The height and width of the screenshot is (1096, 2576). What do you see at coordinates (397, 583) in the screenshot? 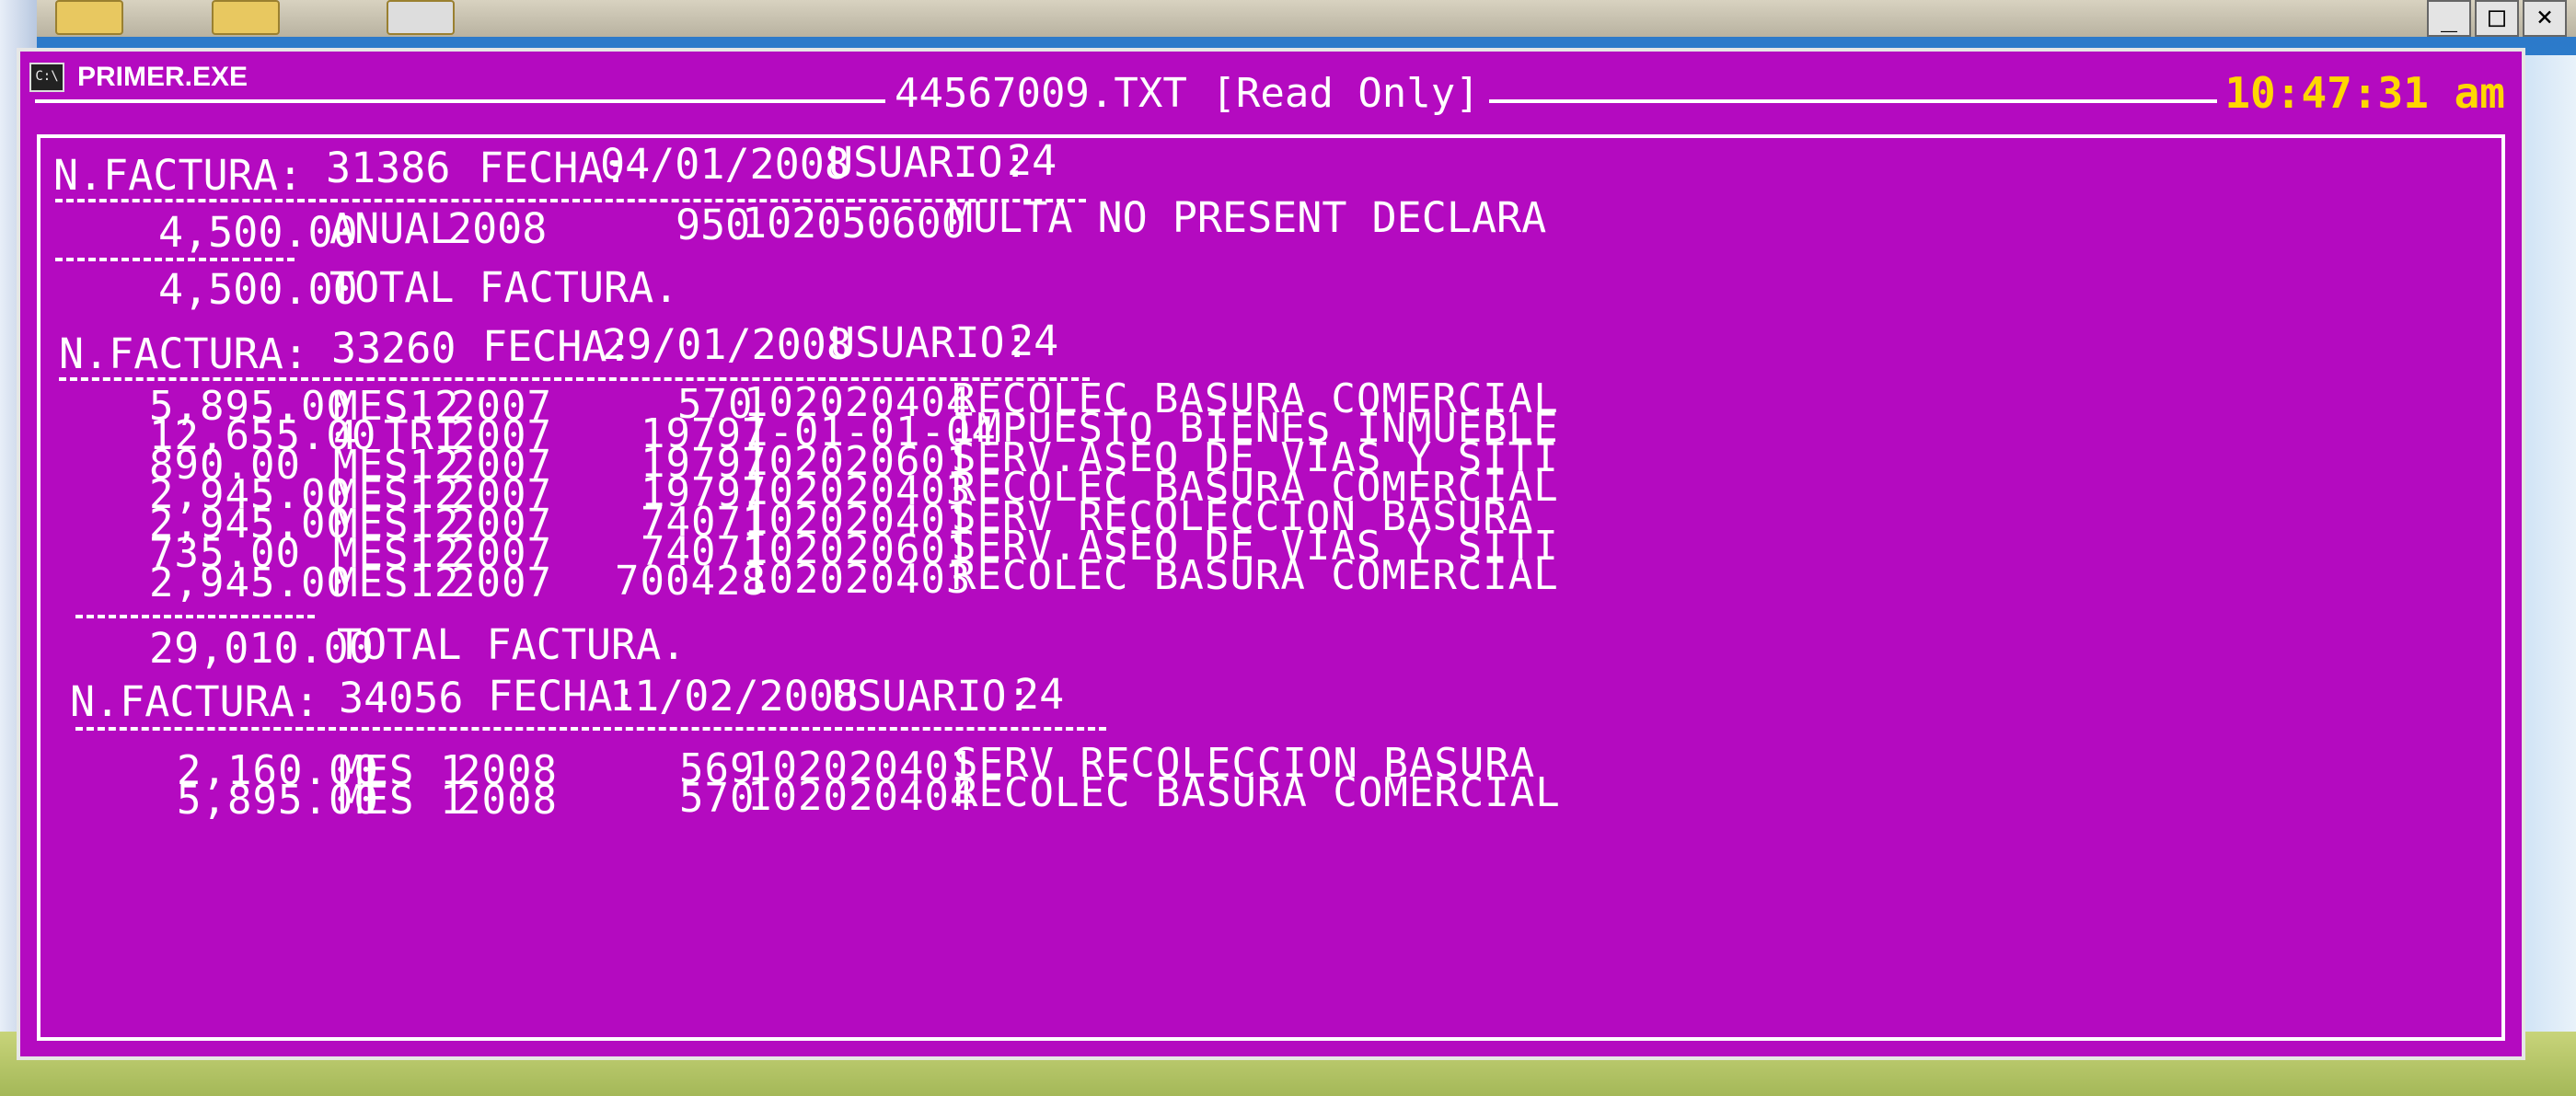
I see `line-period: MES12` at bounding box center [397, 583].